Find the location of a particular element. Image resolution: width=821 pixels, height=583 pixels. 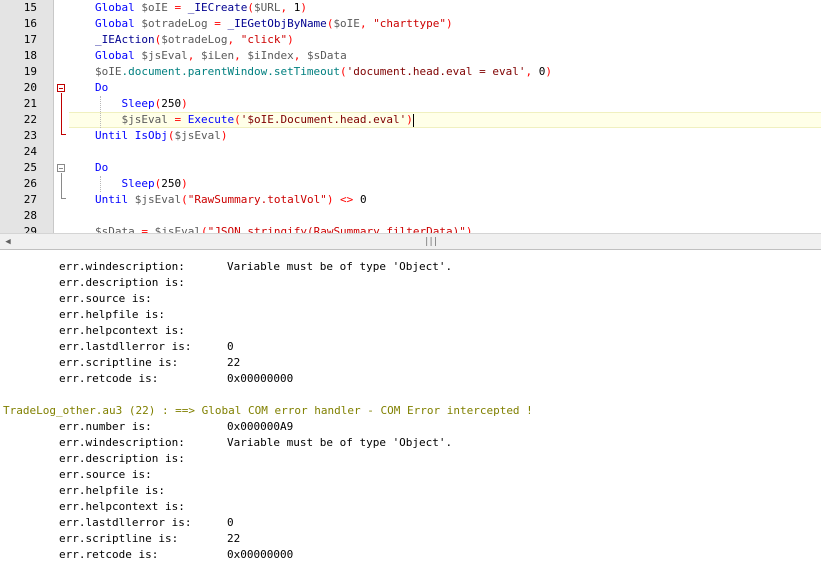

code-token: $otradeLog is located at coordinates (174, 23).